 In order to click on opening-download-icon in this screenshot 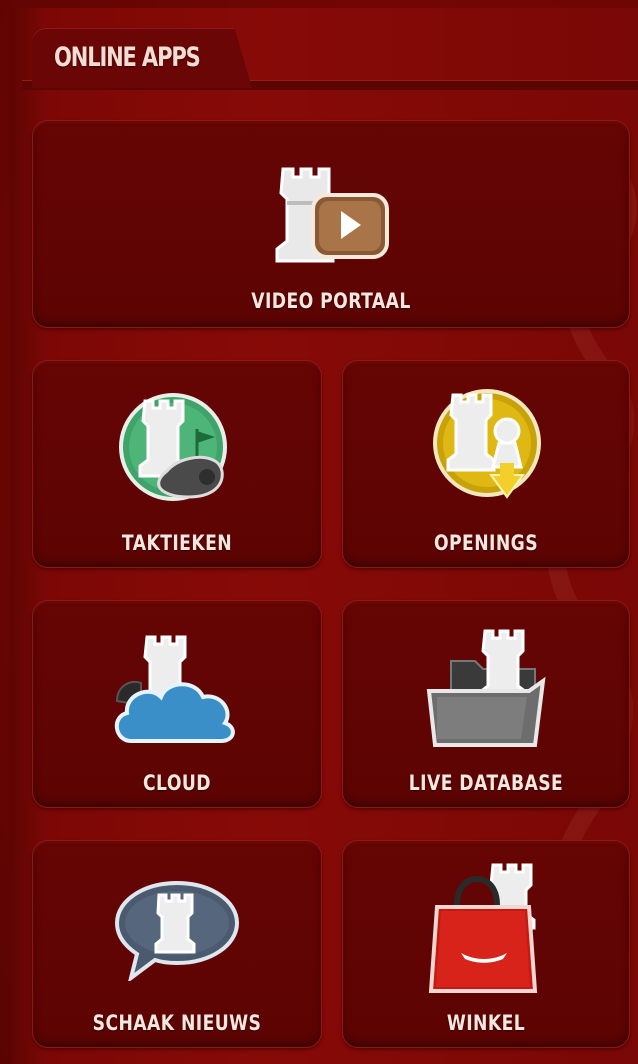, I will do `click(487, 444)`.